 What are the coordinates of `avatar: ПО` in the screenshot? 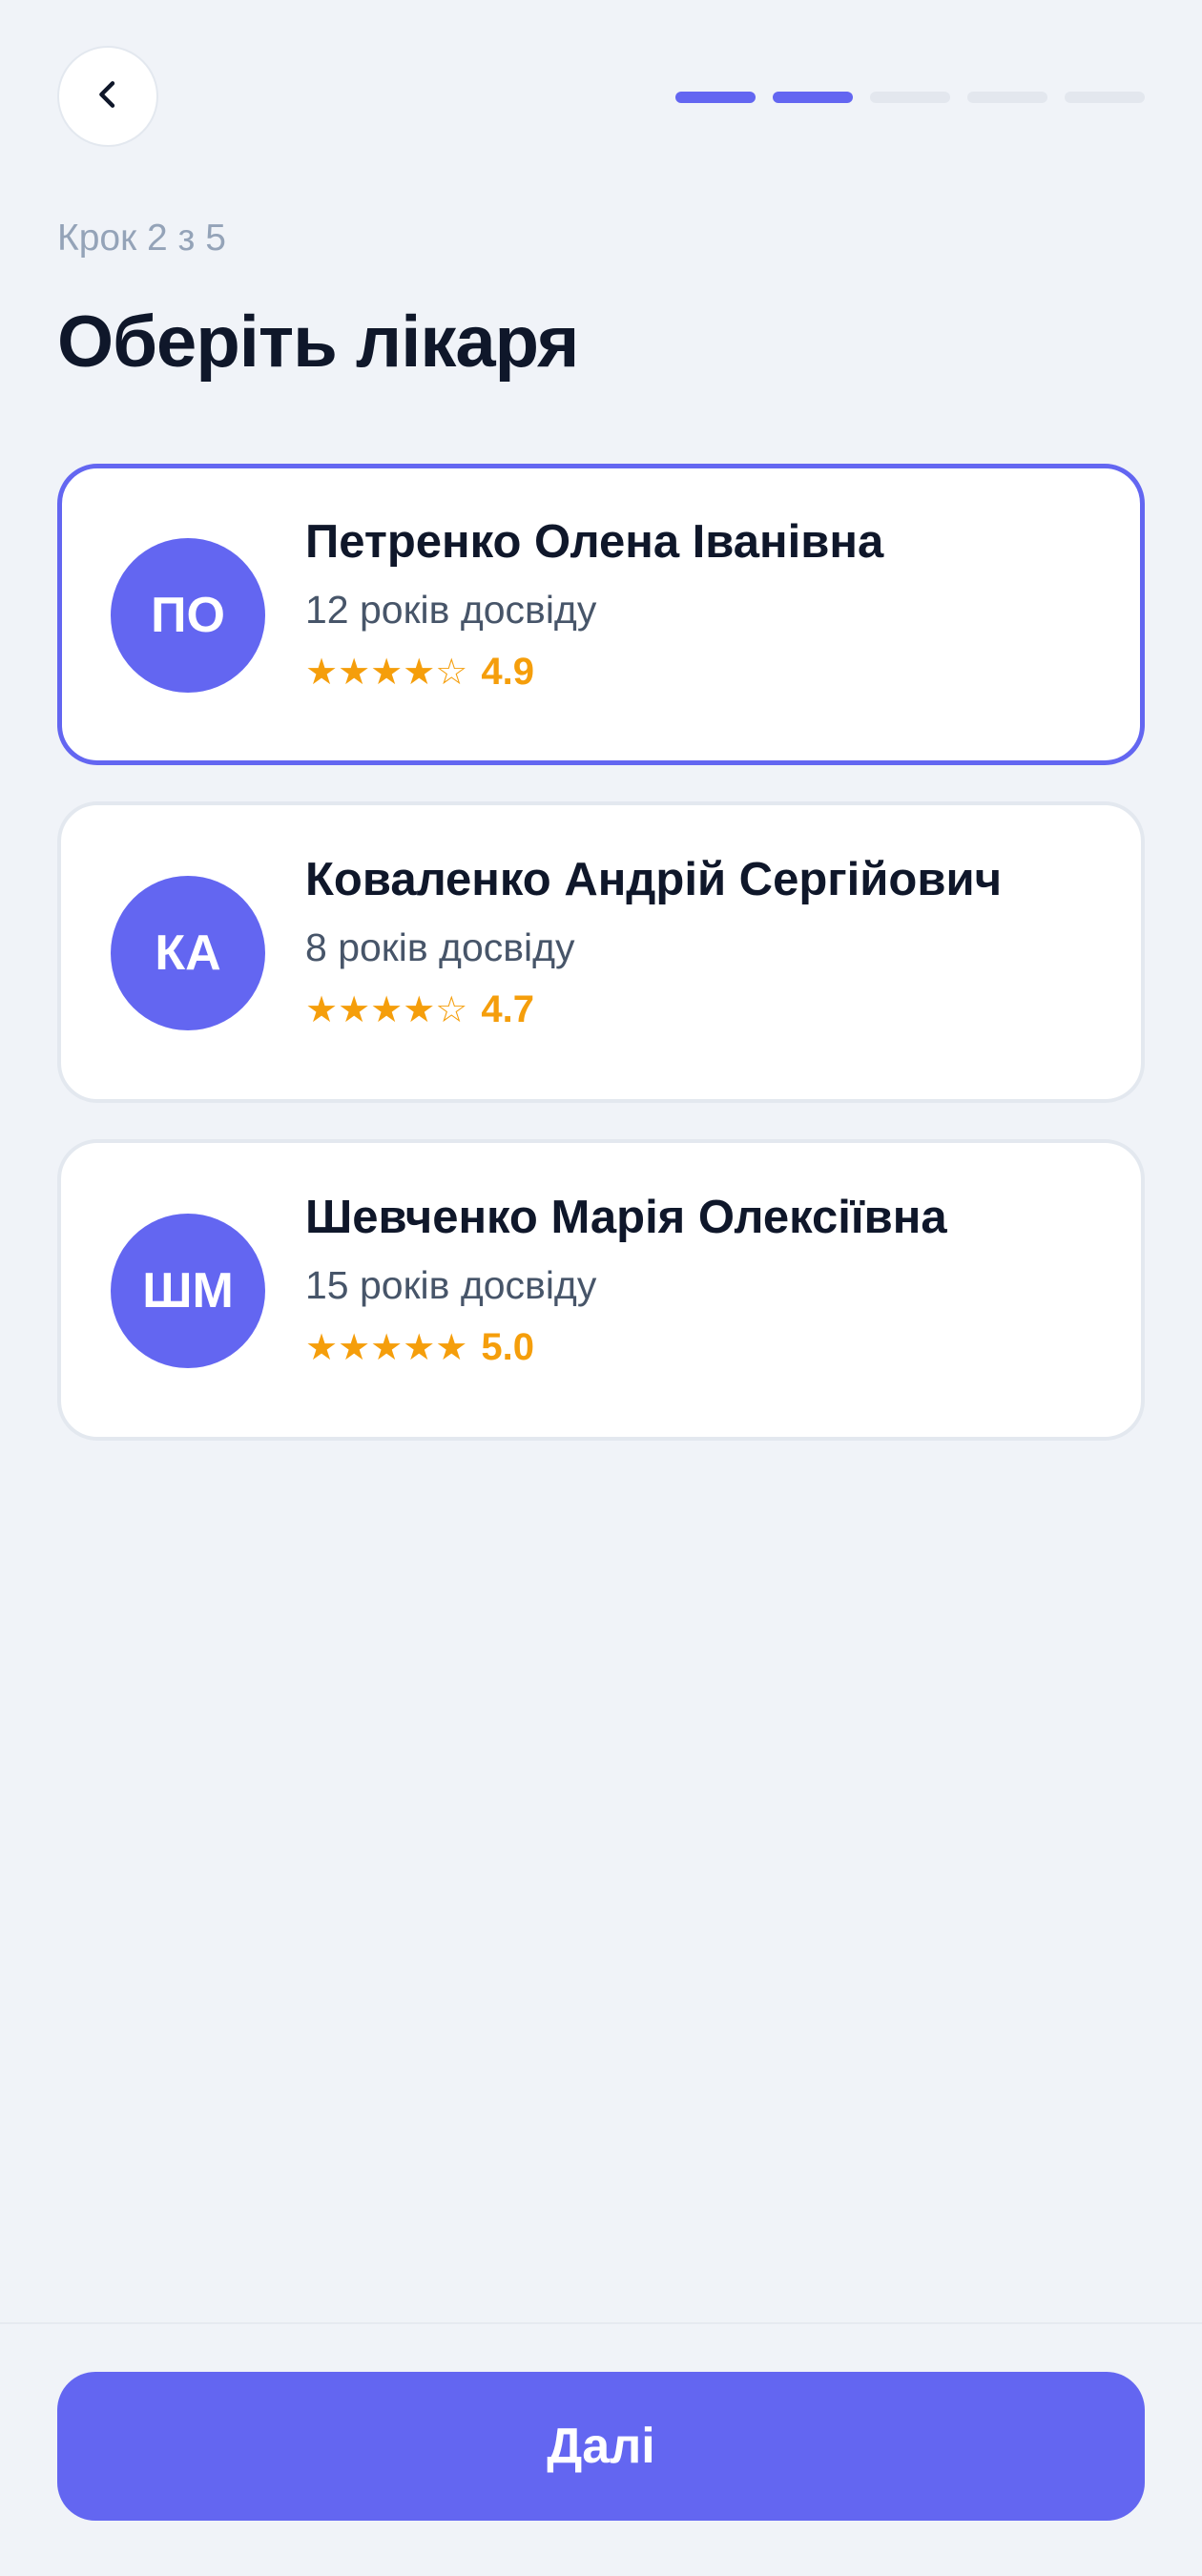 It's located at (188, 615).